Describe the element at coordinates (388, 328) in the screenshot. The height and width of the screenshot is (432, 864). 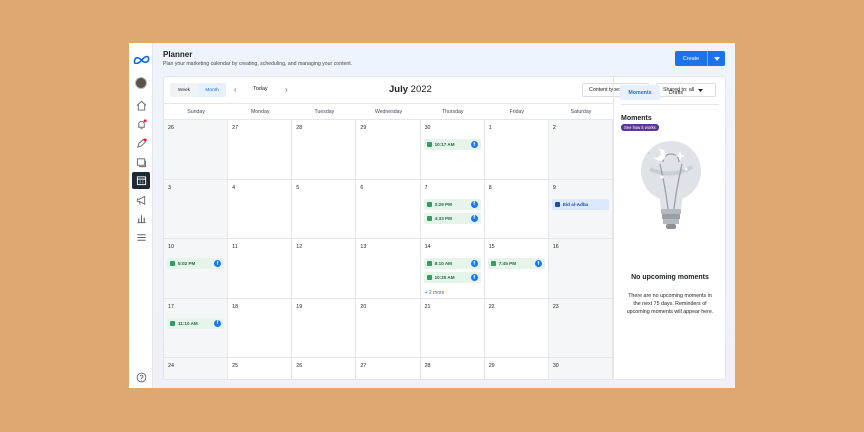
I see `calendar-day: 20` at that location.